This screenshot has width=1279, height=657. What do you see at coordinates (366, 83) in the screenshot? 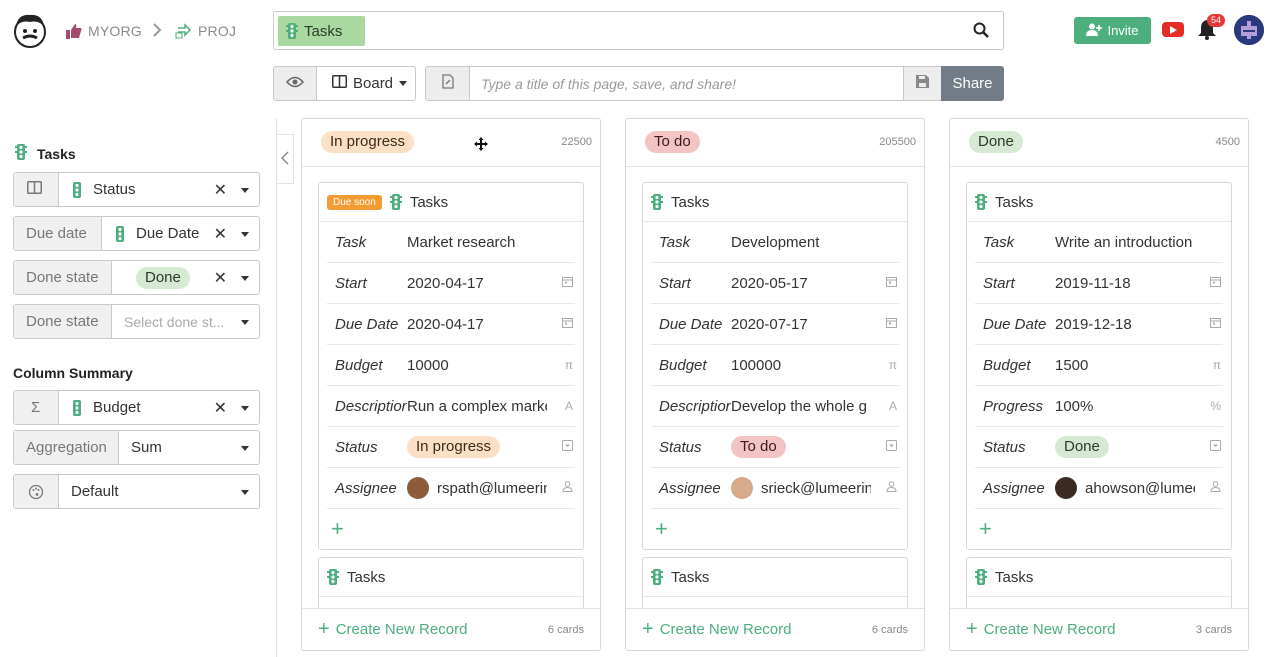
I see `view-mode-dropdown: Board` at bounding box center [366, 83].